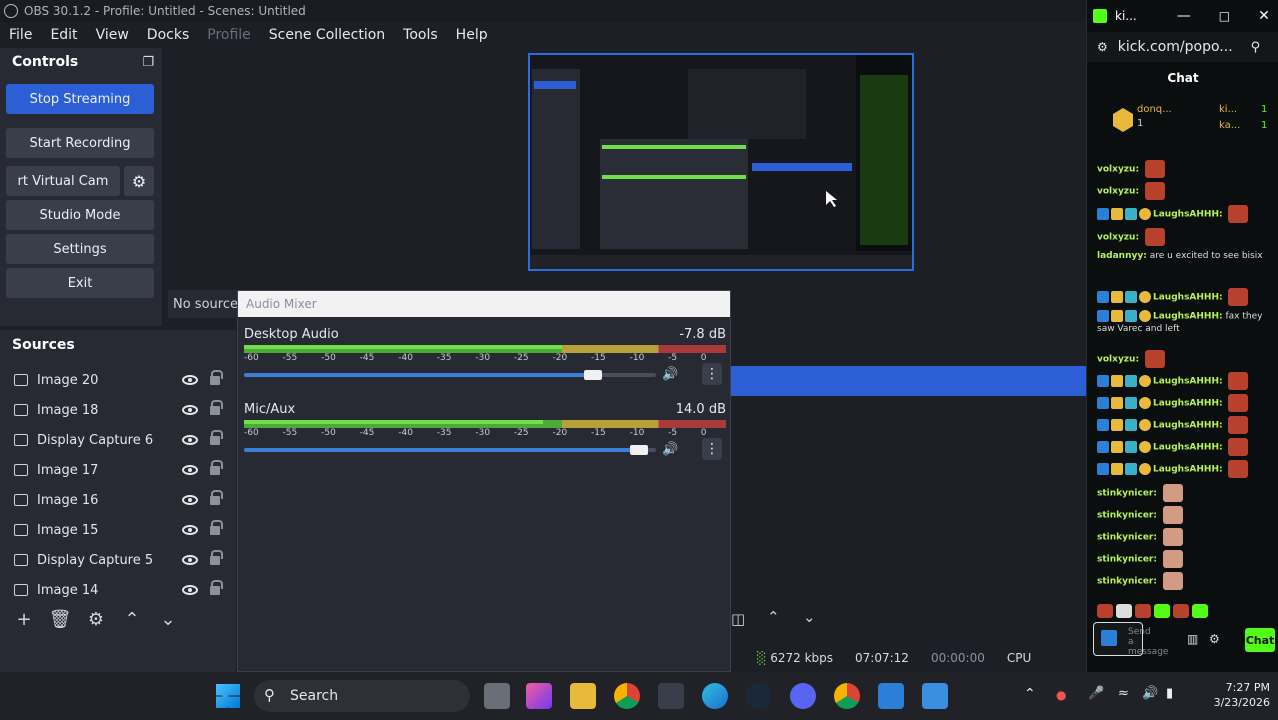 This screenshot has width=1278, height=720. What do you see at coordinates (168, 619) in the screenshot?
I see `move-down-chevron-icon: ⌄` at bounding box center [168, 619].